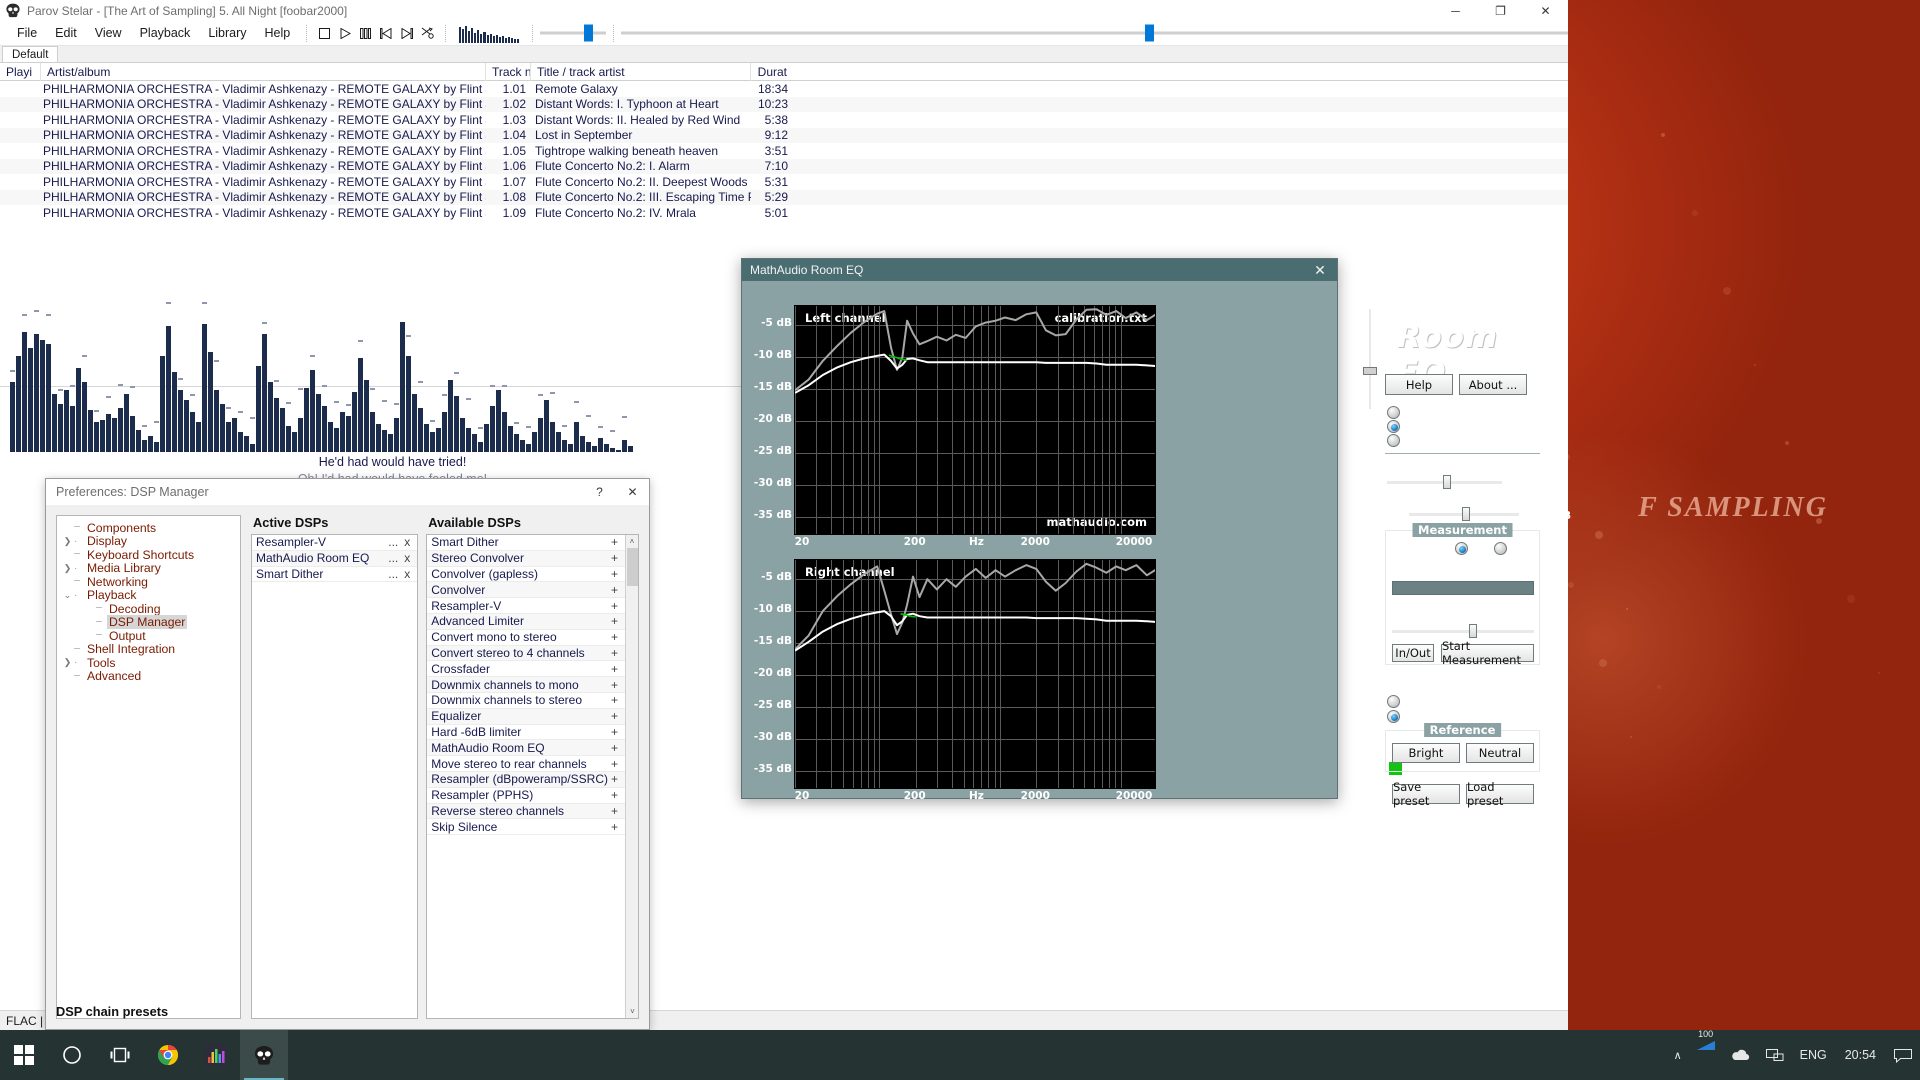  What do you see at coordinates (165, 33) in the screenshot?
I see `menu-playback: Playback` at bounding box center [165, 33].